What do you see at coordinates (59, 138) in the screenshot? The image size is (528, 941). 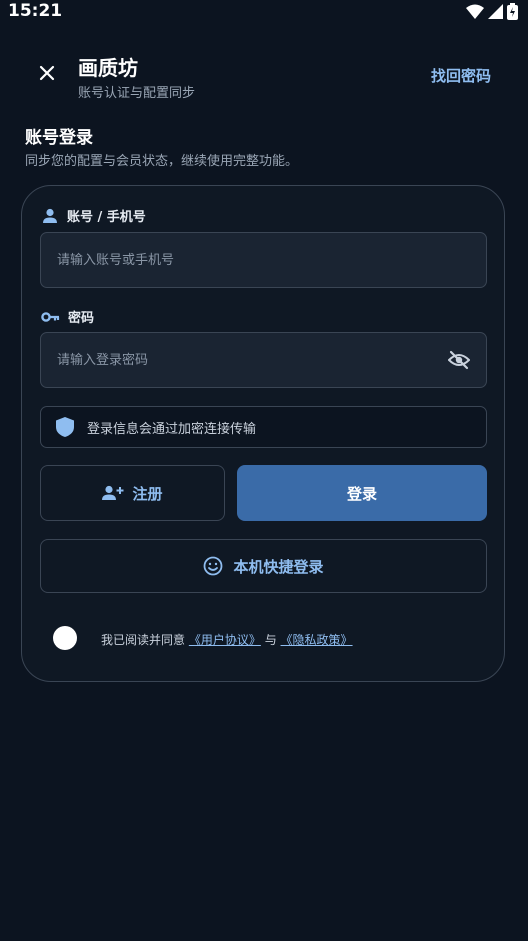 I see `section-title: 账号登录` at bounding box center [59, 138].